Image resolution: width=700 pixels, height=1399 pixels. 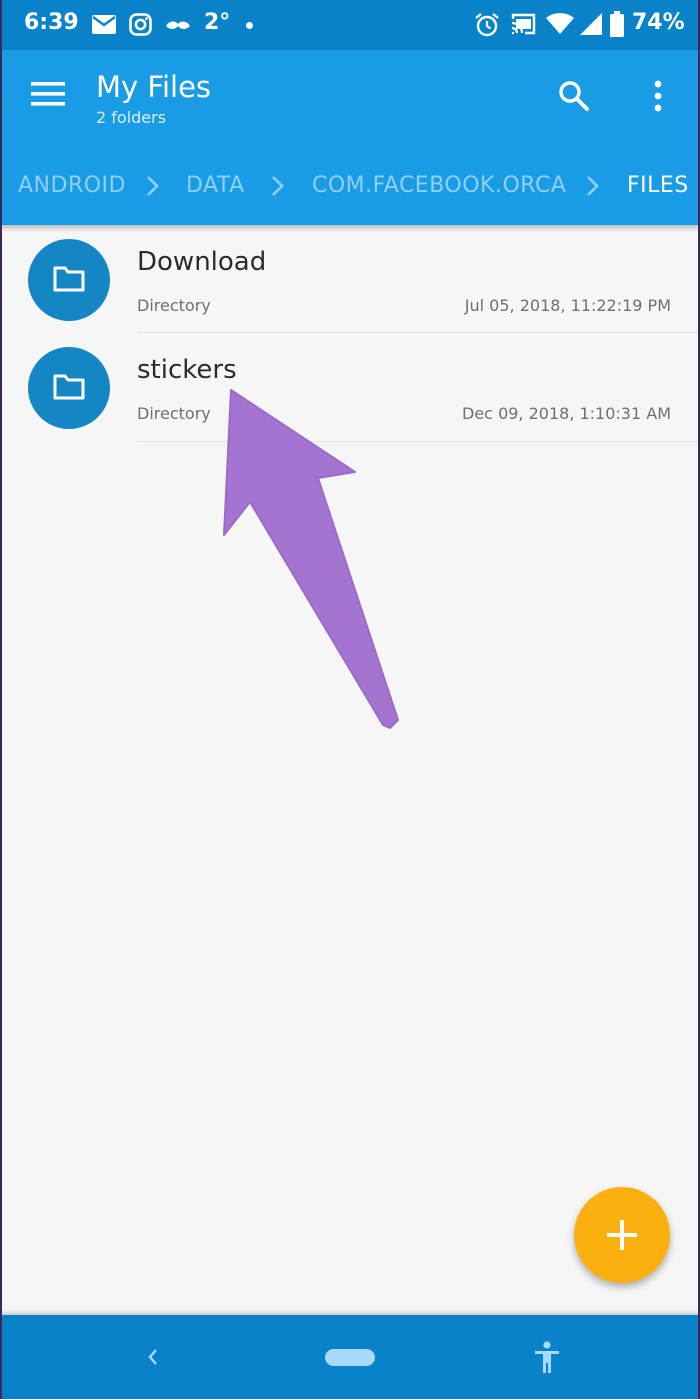 What do you see at coordinates (217, 22) in the screenshot?
I see `status-temperature: 2°` at bounding box center [217, 22].